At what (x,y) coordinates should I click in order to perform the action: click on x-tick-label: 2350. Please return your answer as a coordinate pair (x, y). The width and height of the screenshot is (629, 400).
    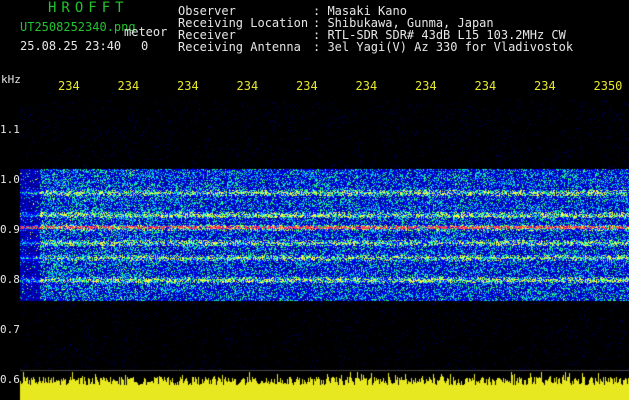
    Looking at the image, I should click on (608, 86).